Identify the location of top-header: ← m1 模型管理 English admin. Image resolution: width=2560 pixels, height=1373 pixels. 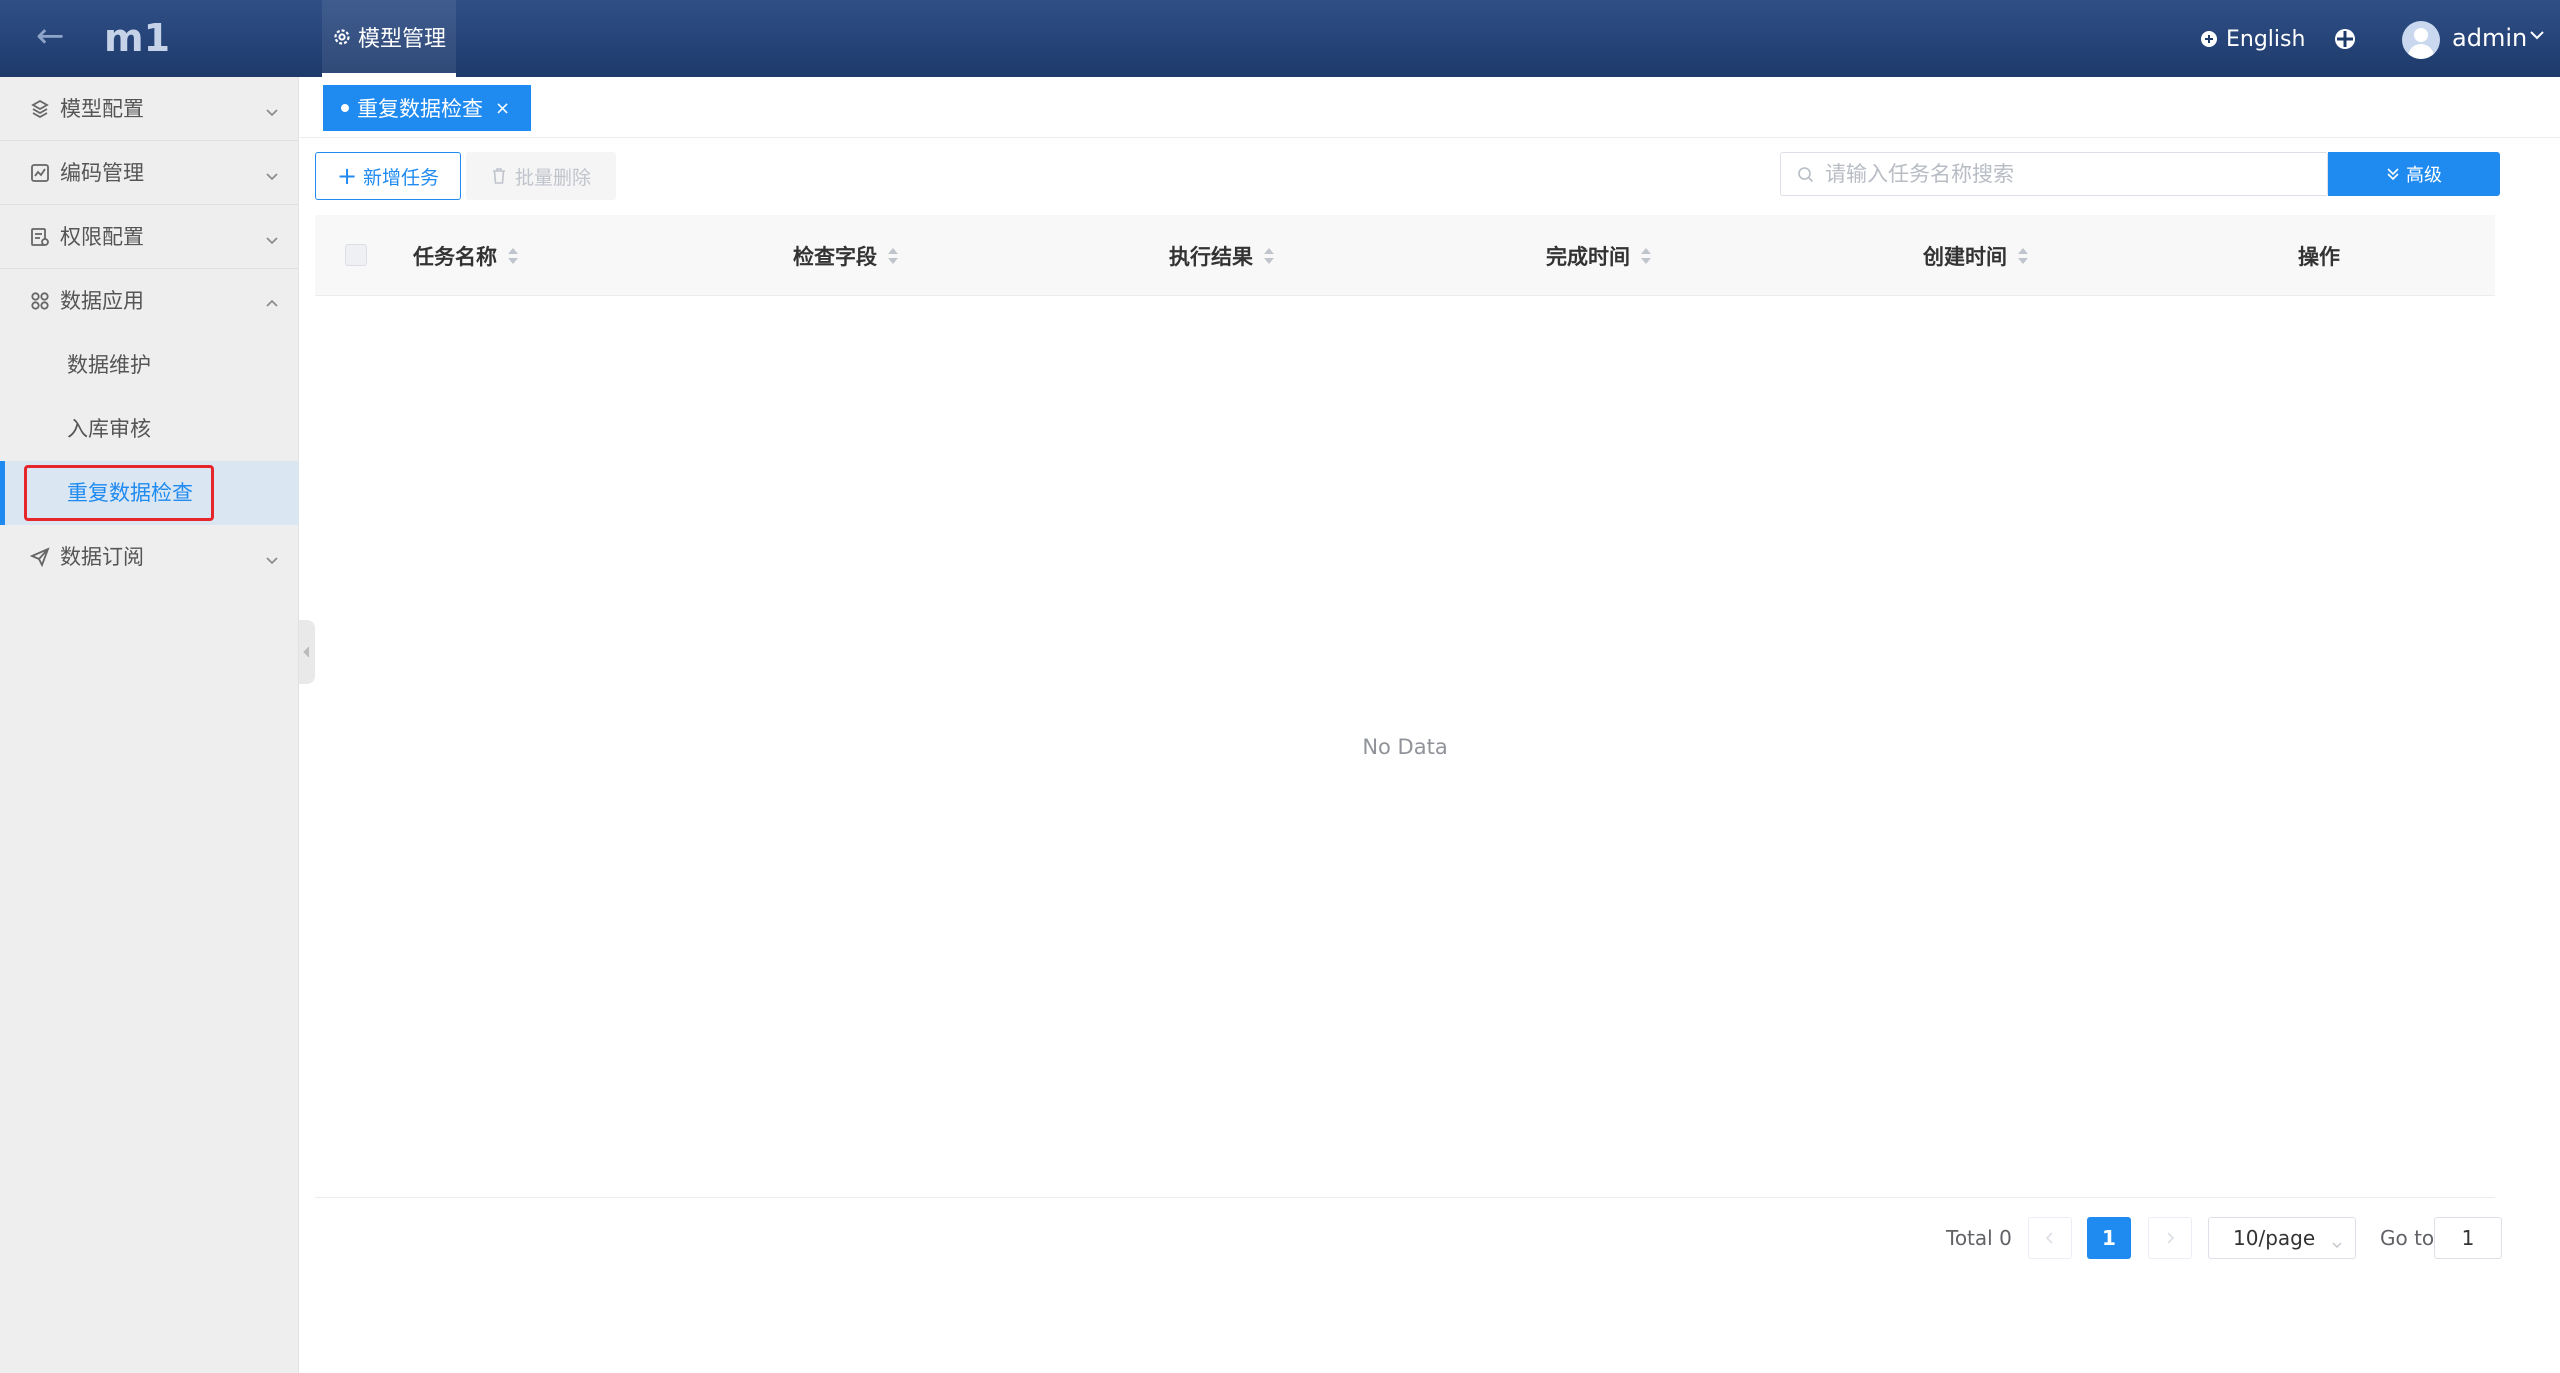
(1280, 38).